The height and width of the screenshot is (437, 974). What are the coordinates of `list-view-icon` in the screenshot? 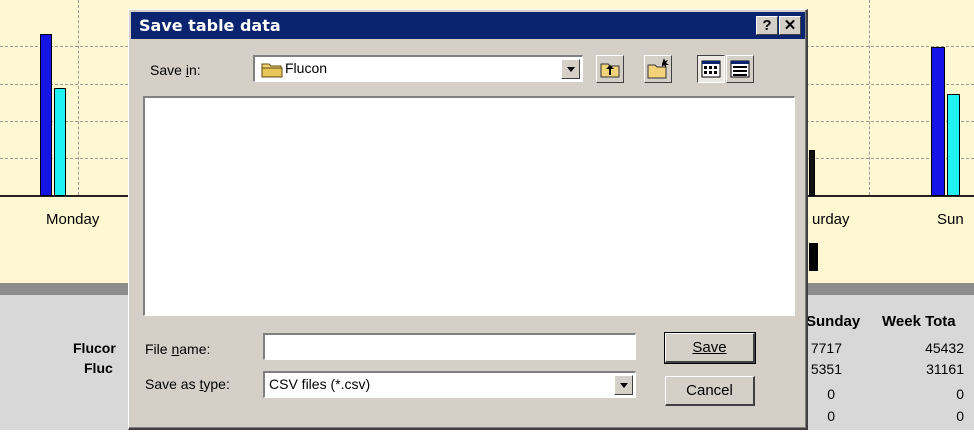 It's located at (711, 69).